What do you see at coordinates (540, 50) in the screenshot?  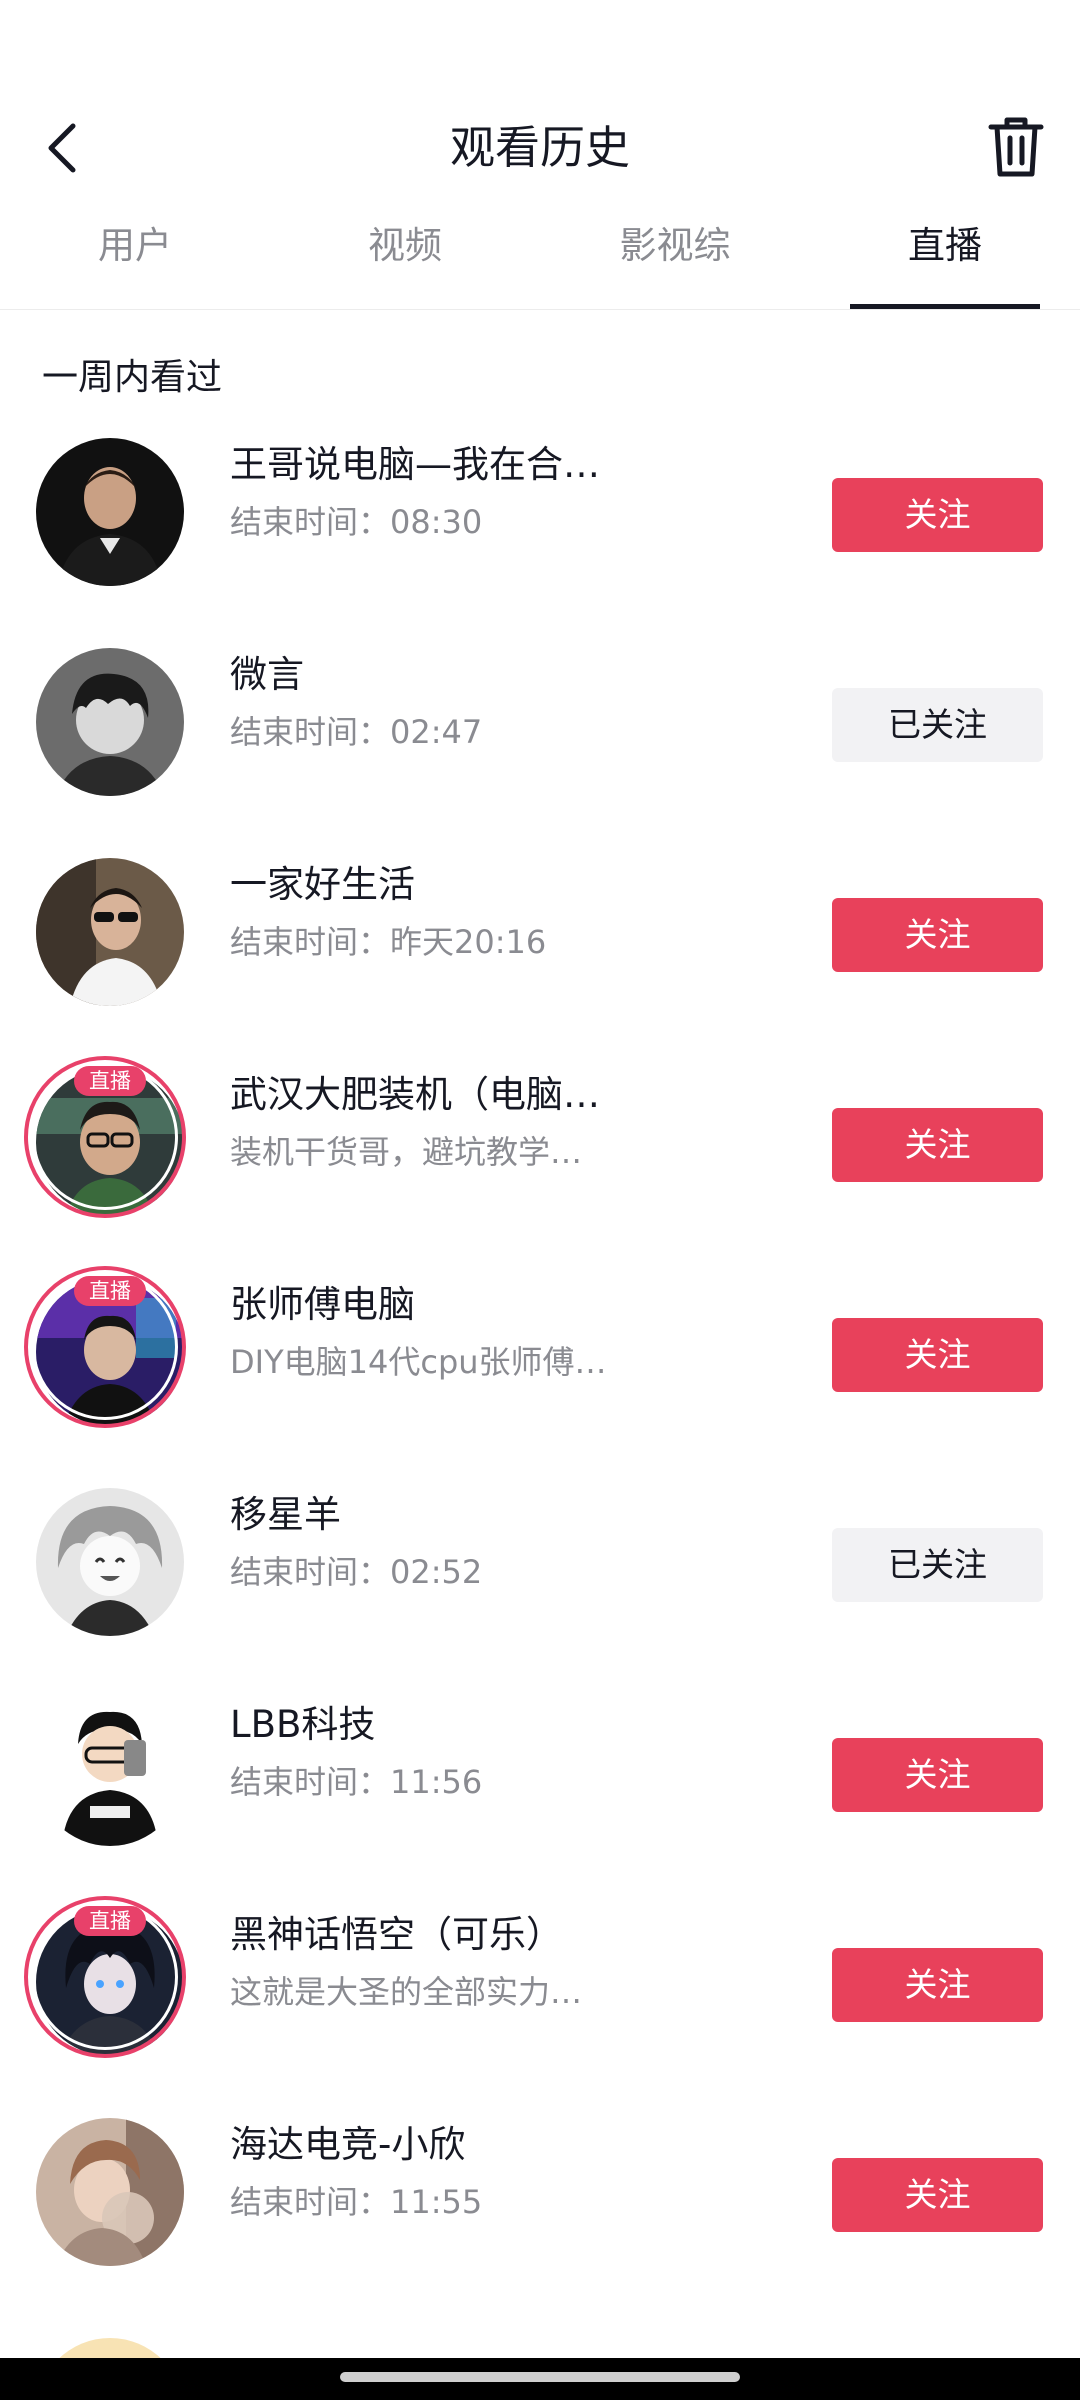 I see `status-bar-area` at bounding box center [540, 50].